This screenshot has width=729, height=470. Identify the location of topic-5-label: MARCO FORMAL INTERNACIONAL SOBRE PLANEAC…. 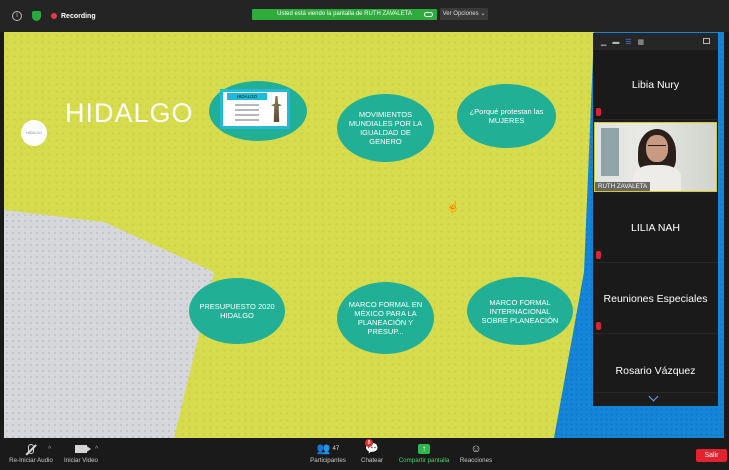
(520, 311).